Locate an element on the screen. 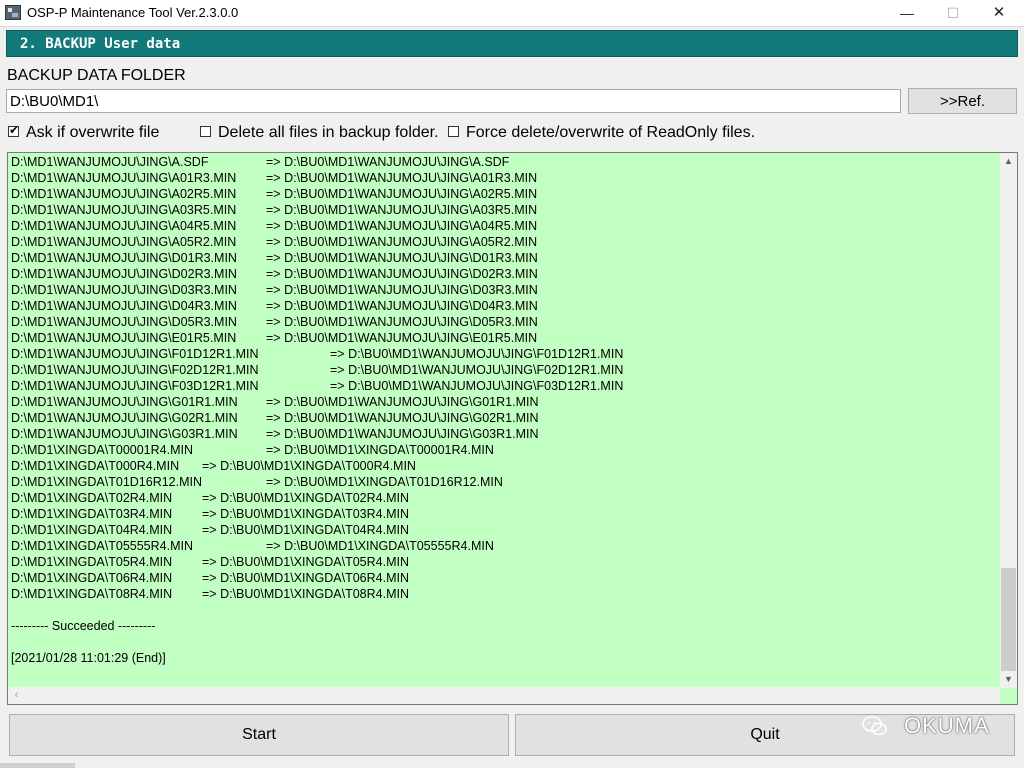 This screenshot has height=768, width=1024. log-line-source: D:\MD1\WANJUMOJU\JING\A04R5.MIN is located at coordinates (124, 226).